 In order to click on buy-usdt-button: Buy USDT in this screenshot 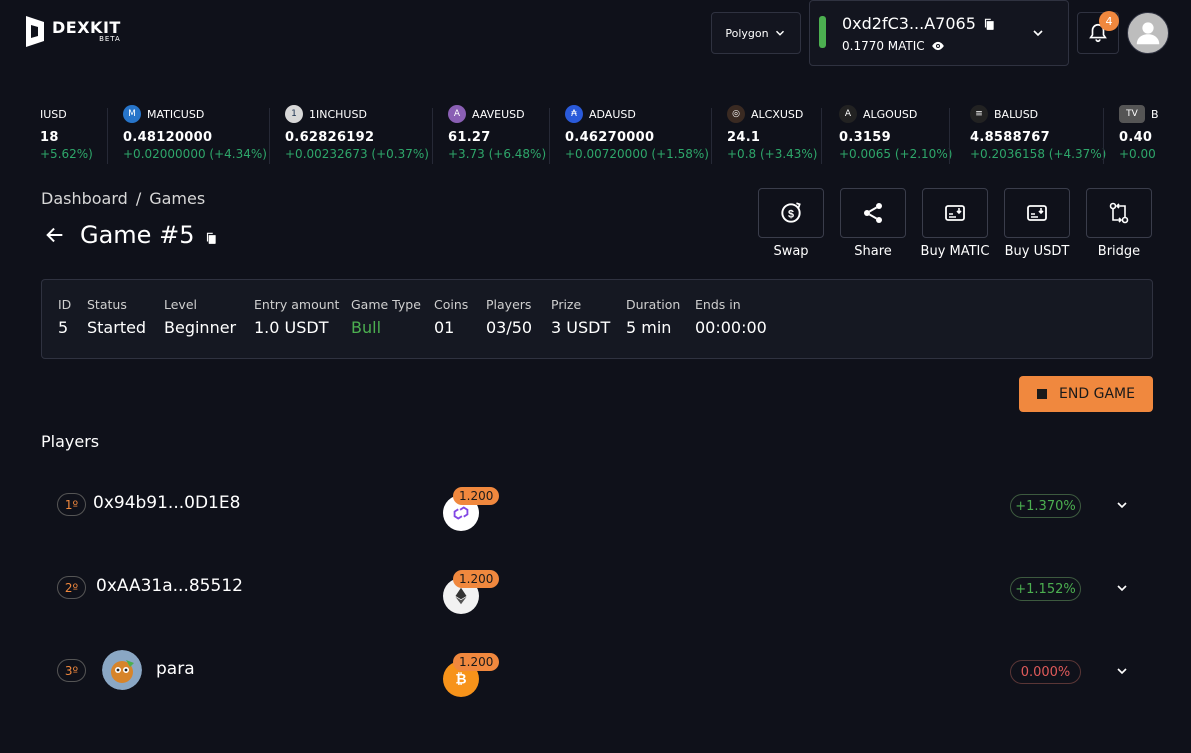, I will do `click(1037, 223)`.